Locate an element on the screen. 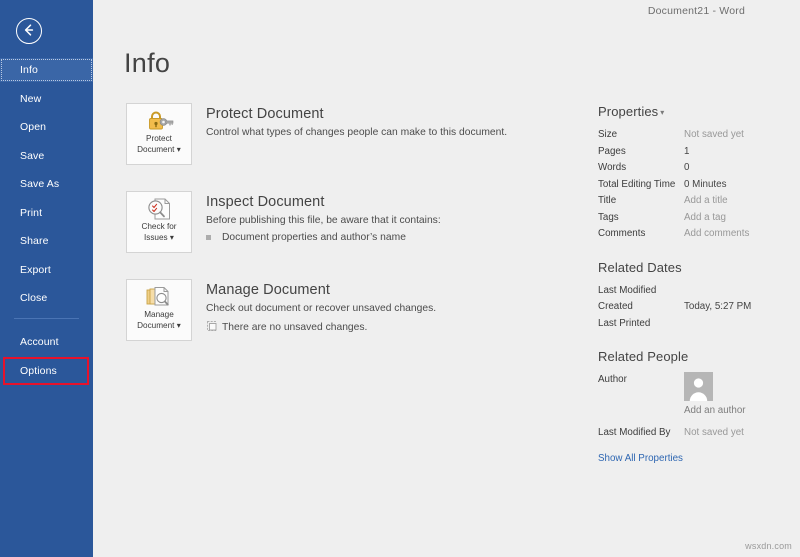 This screenshot has height=557, width=800. sidebar-item-label: Options is located at coordinates (38, 370).